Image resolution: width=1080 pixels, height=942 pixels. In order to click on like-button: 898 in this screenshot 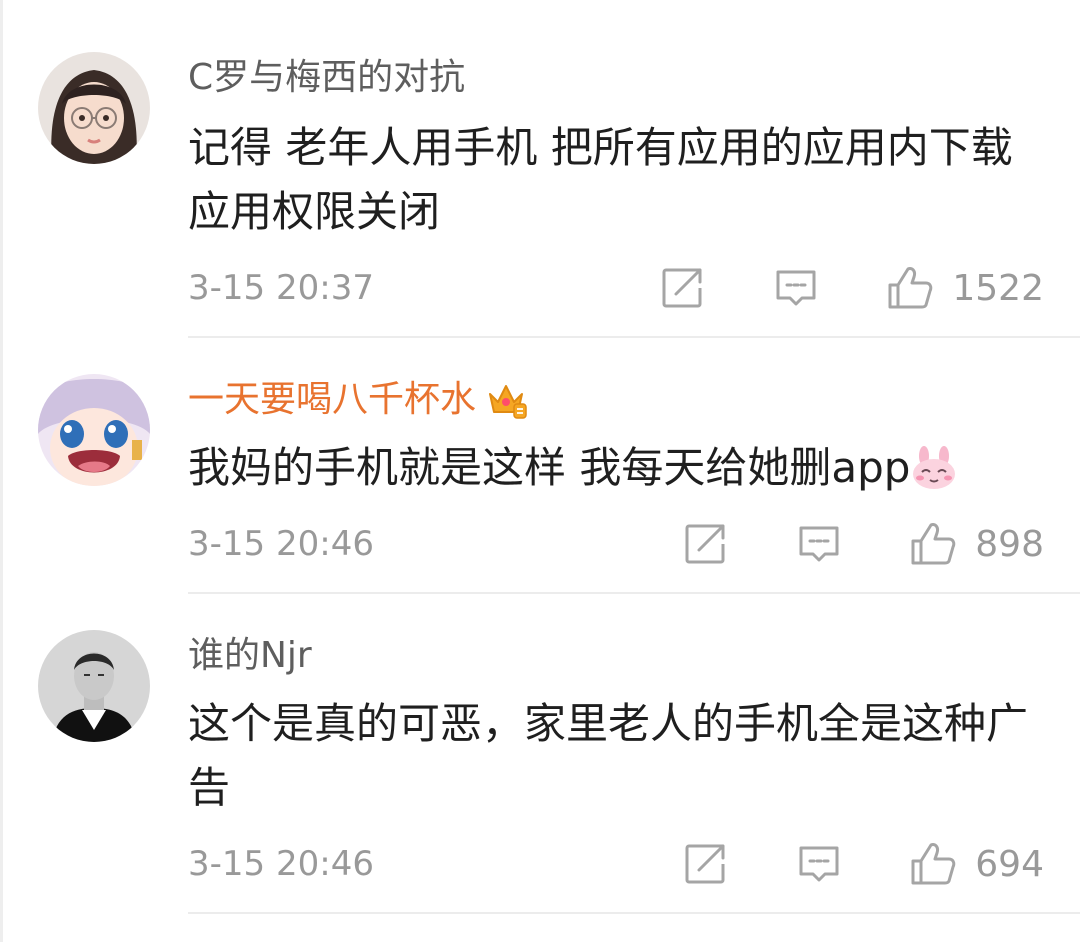, I will do `click(976, 544)`.